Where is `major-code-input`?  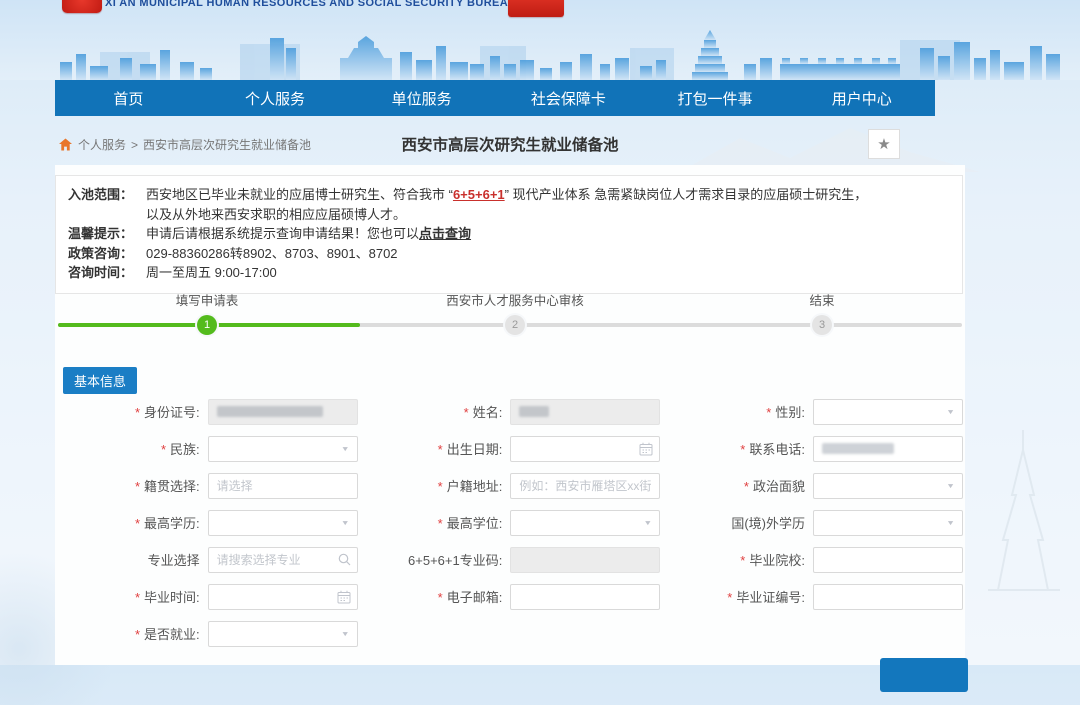 major-code-input is located at coordinates (585, 559).